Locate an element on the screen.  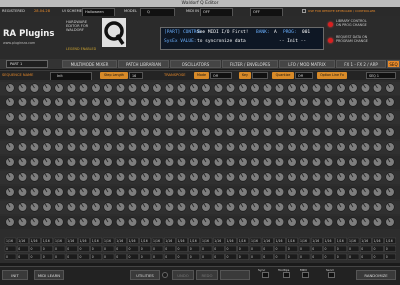
sync-switch is located at coordinates (265, 275).